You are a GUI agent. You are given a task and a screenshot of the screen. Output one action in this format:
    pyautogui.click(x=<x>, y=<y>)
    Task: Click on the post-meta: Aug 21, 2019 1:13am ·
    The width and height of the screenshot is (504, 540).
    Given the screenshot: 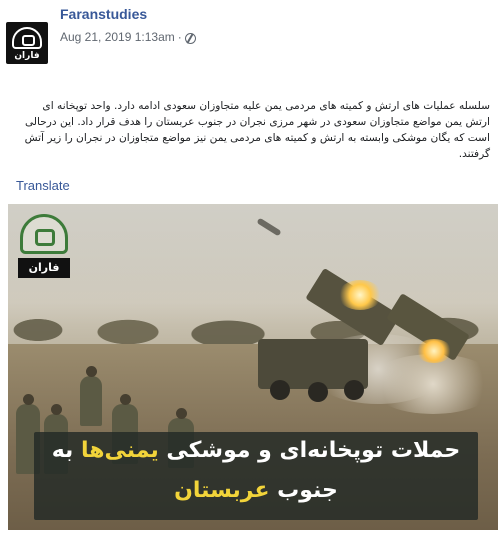 What is the action you would take?
    pyautogui.click(x=128, y=37)
    